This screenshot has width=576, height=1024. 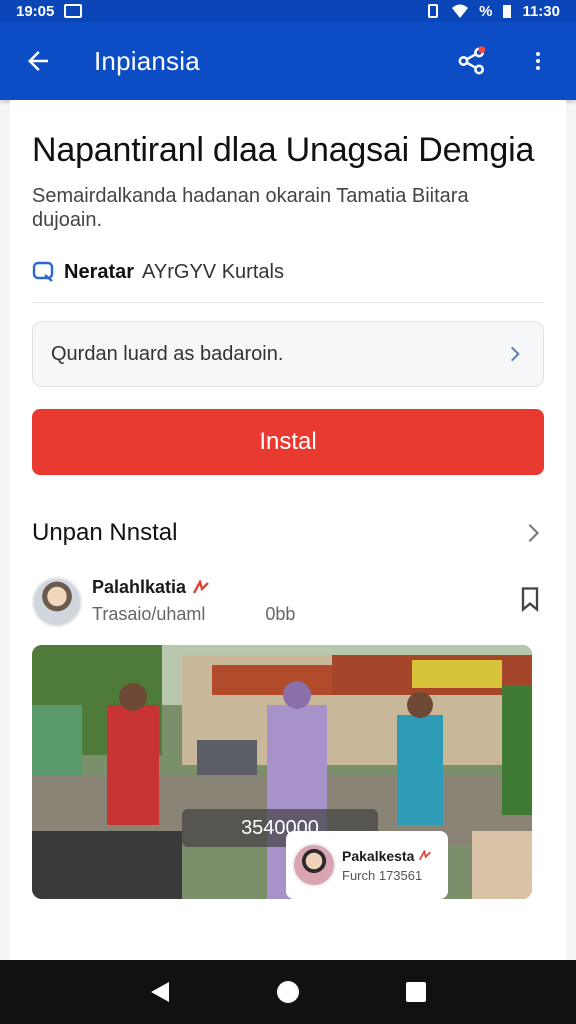 I want to click on install-button: Instal, so click(x=288, y=442).